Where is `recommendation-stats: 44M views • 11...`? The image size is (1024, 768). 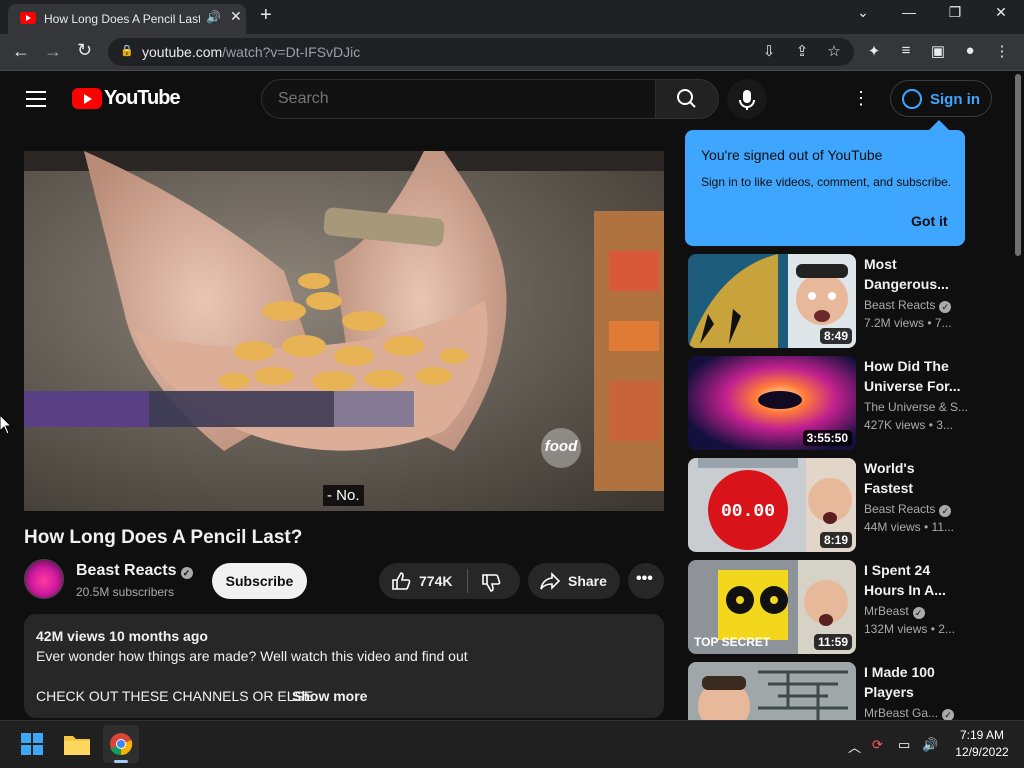
recommendation-stats: 44M views • 11... is located at coordinates (909, 527).